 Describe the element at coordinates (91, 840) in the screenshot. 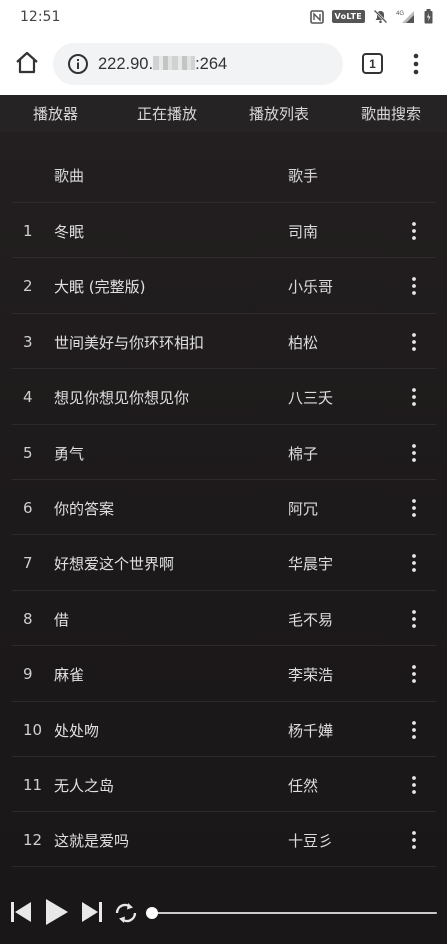

I see `song-title: 这就是爱吗` at that location.